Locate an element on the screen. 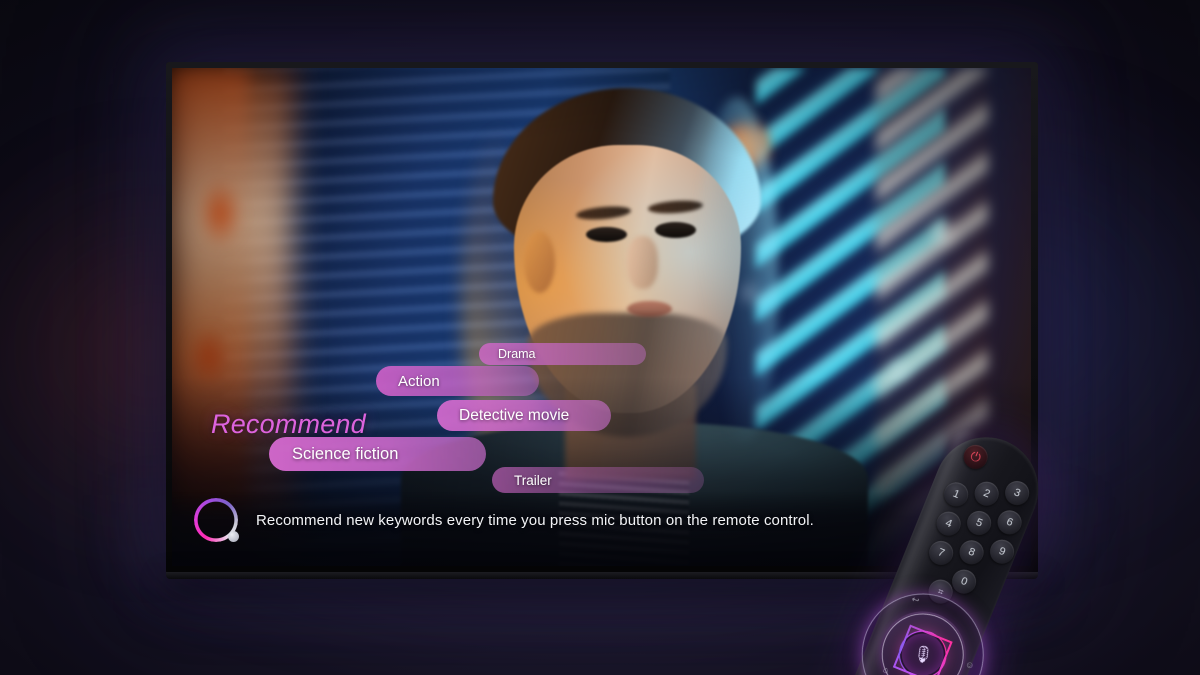 This screenshot has height=675, width=1200. page-title: Recommend is located at coordinates (288, 424).